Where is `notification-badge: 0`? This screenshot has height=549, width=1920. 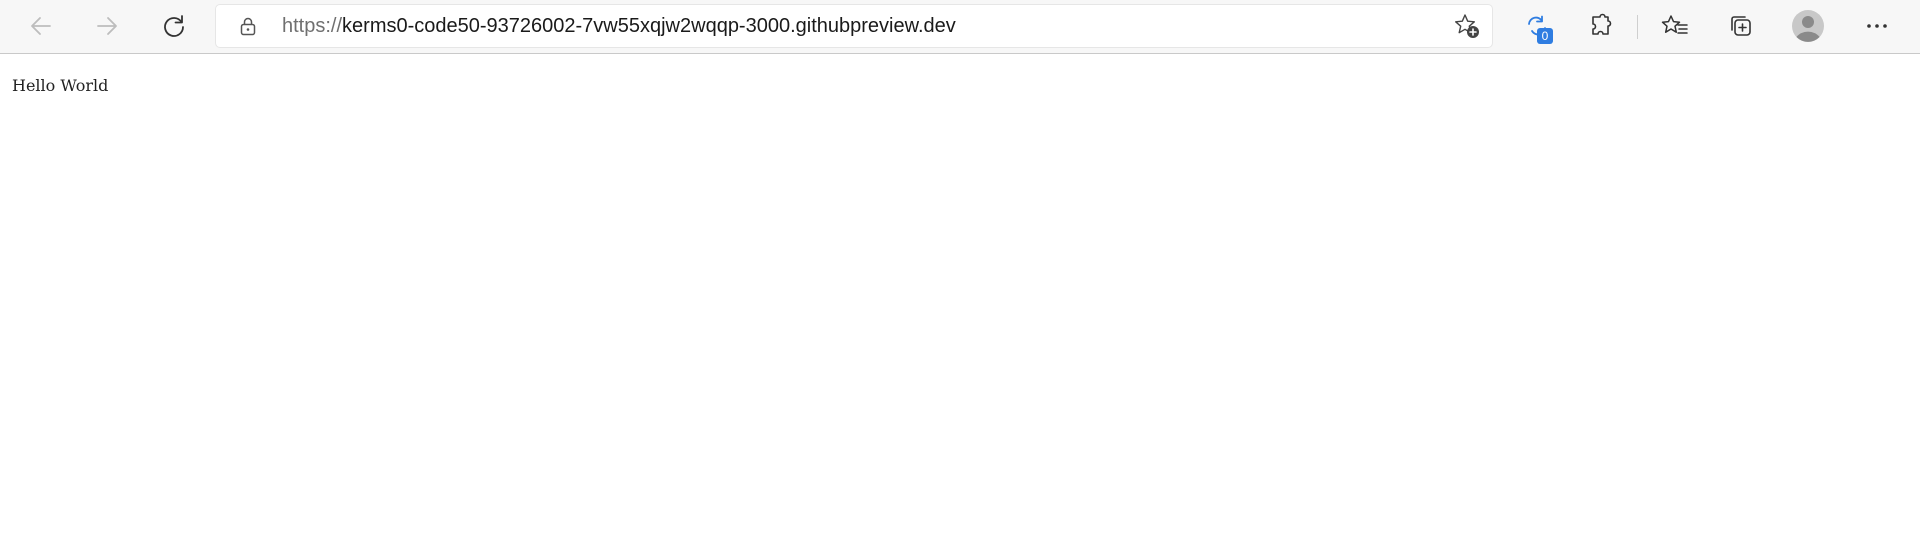
notification-badge: 0 is located at coordinates (1545, 36).